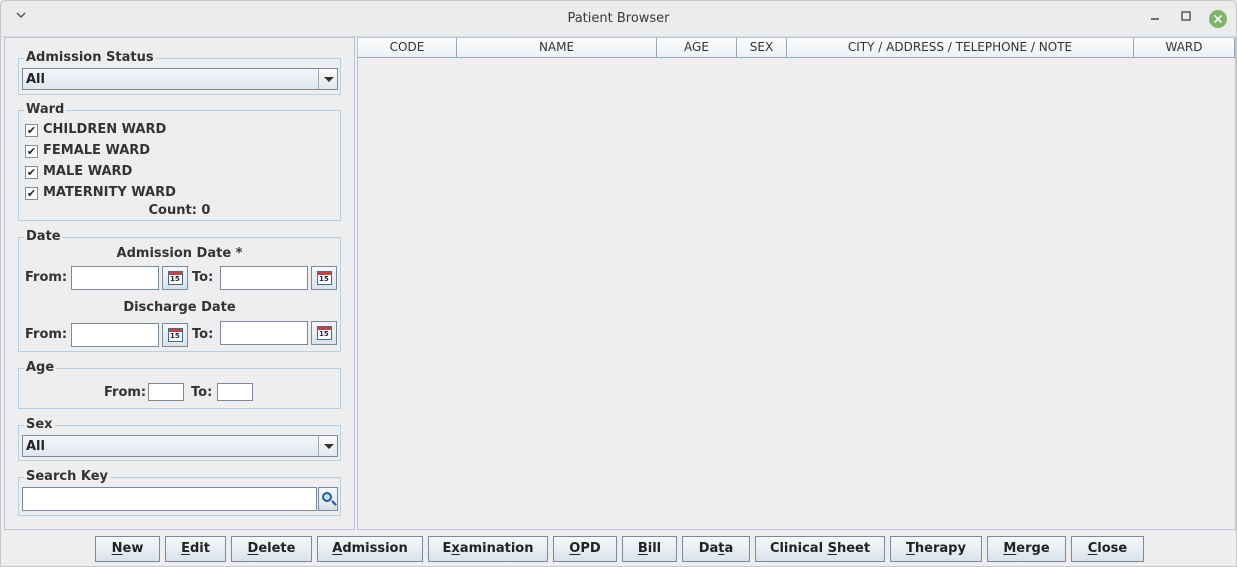  Describe the element at coordinates (115, 335) in the screenshot. I see `discharge-from-input` at that location.